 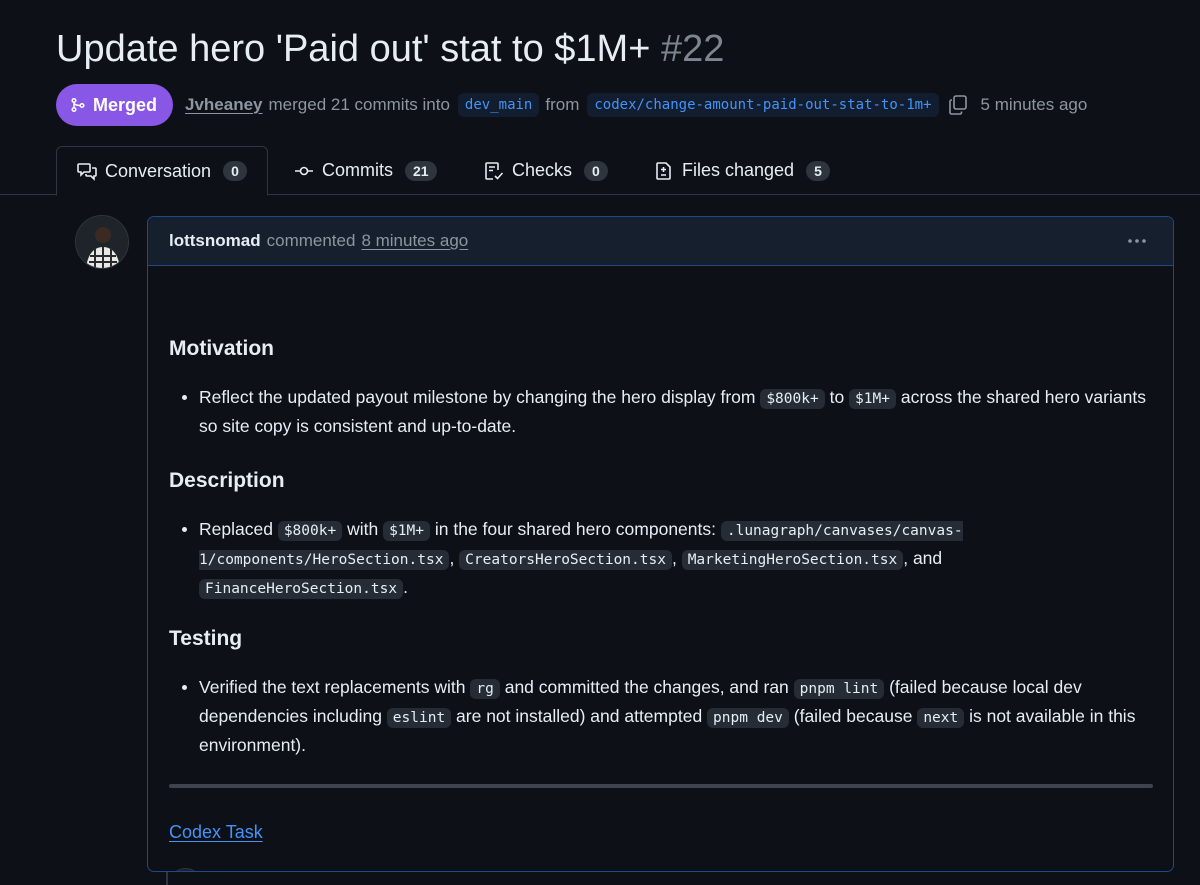 I want to click on copy-icon, so click(x=958, y=105).